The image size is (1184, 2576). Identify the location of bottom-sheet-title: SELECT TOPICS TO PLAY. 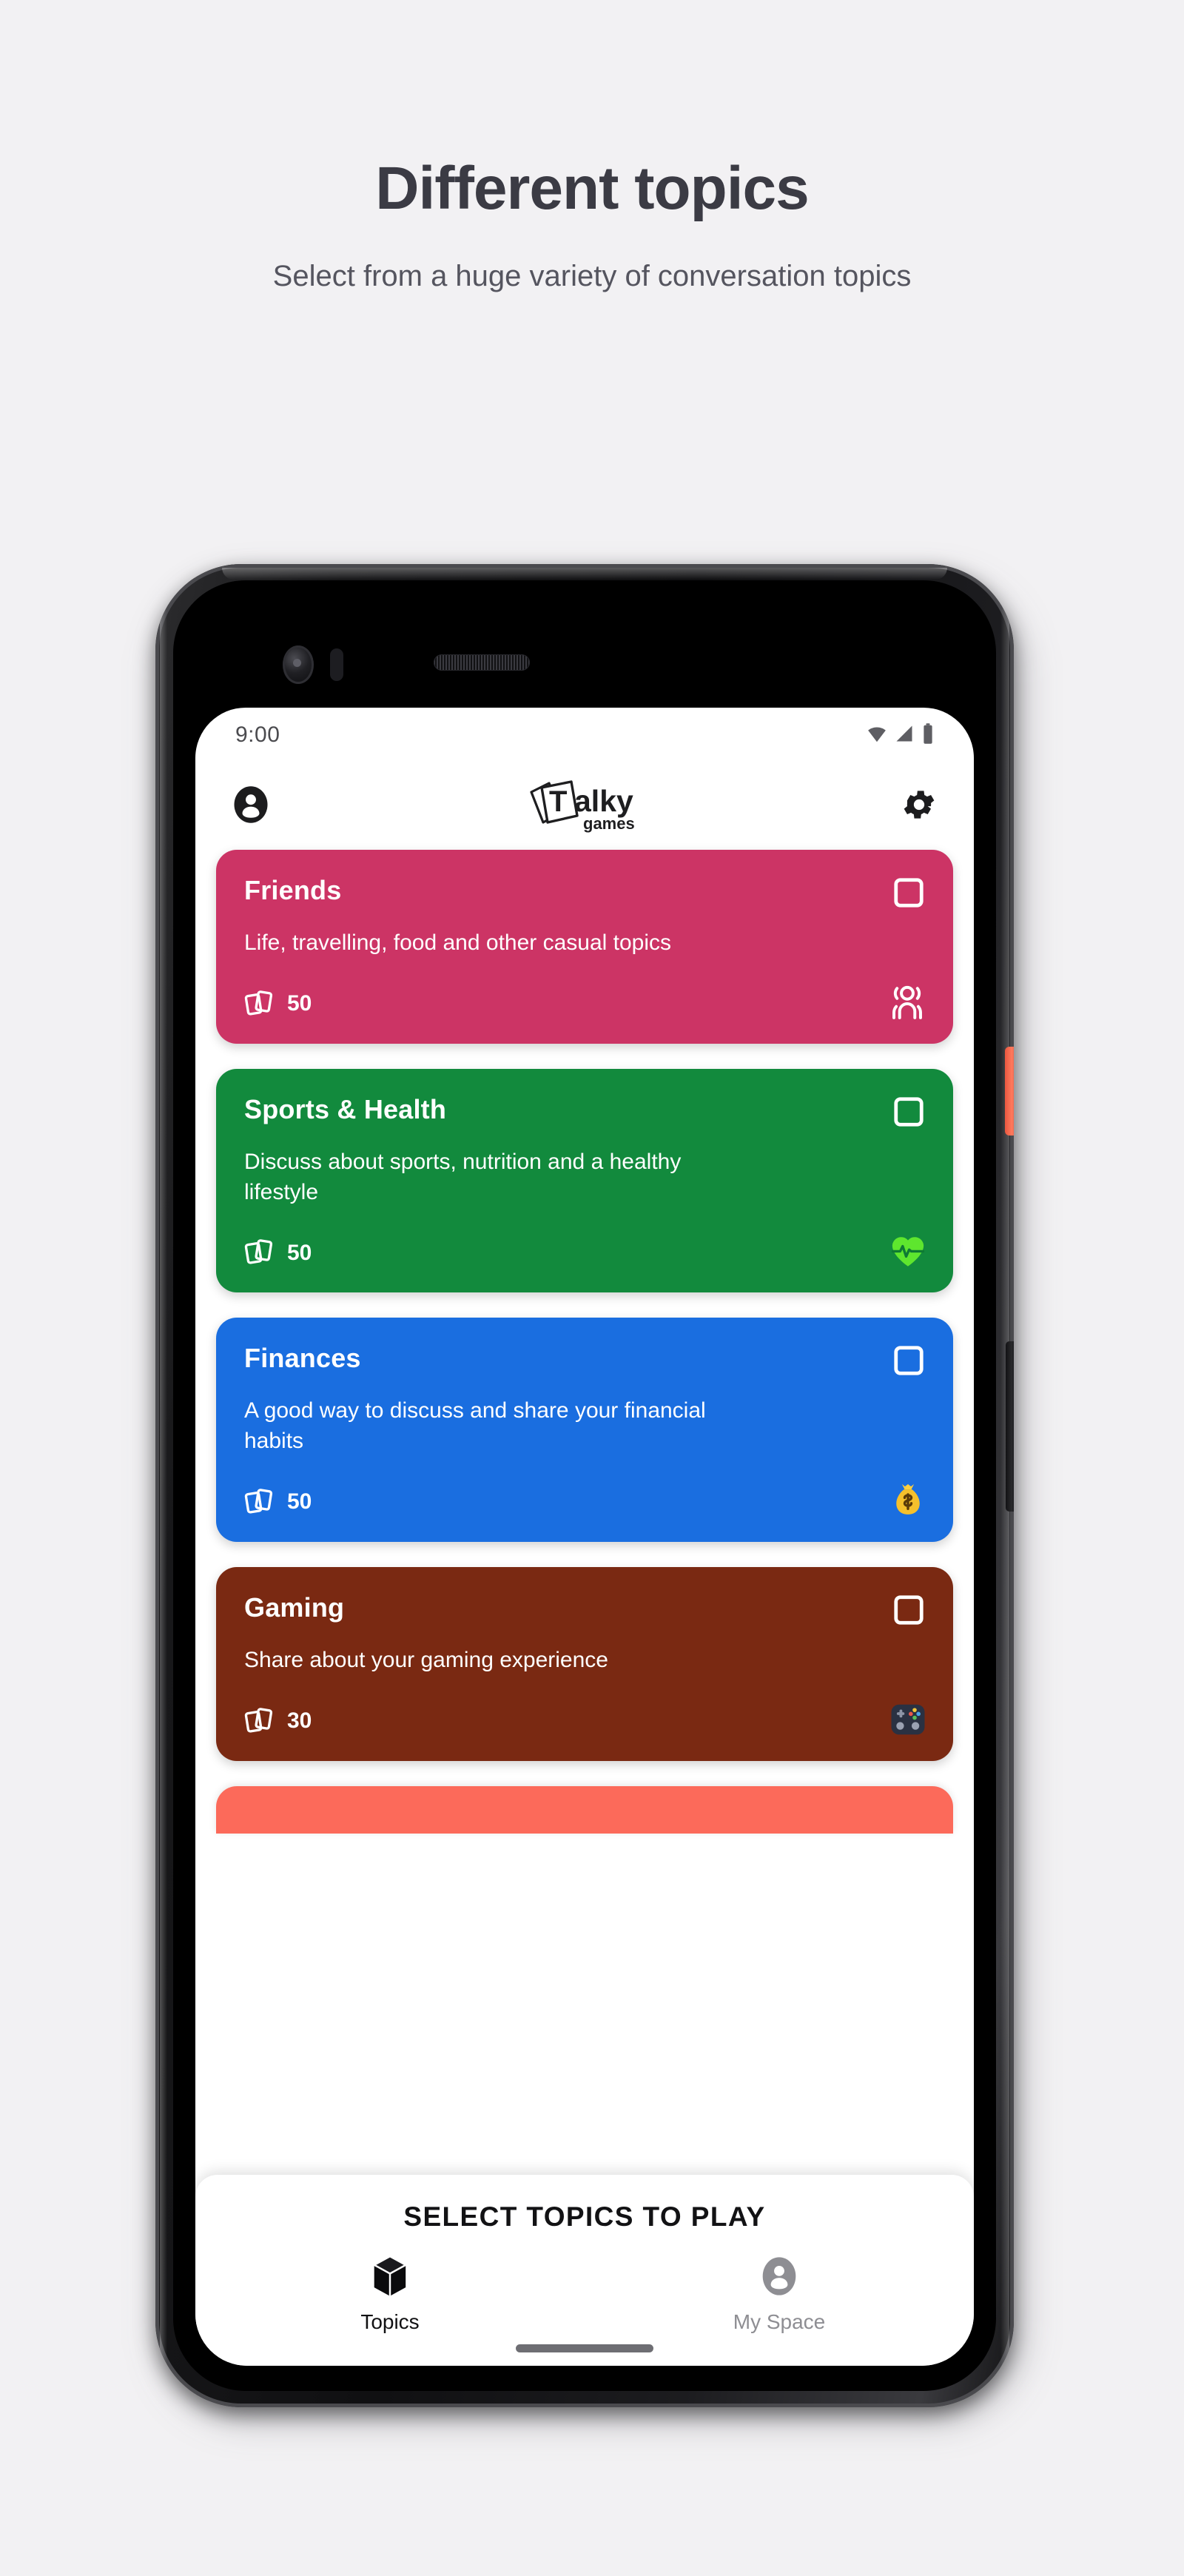
(584, 2216).